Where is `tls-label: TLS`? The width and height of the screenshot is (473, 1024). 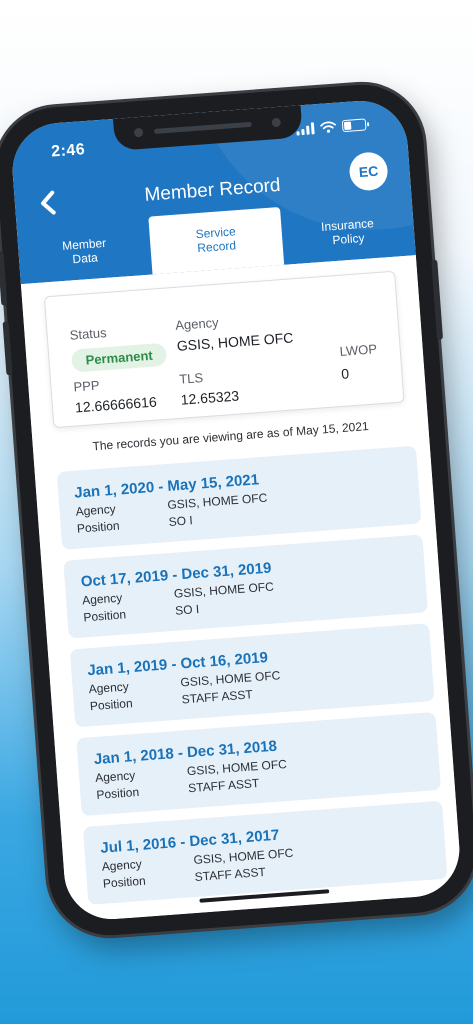 tls-label: TLS is located at coordinates (191, 378).